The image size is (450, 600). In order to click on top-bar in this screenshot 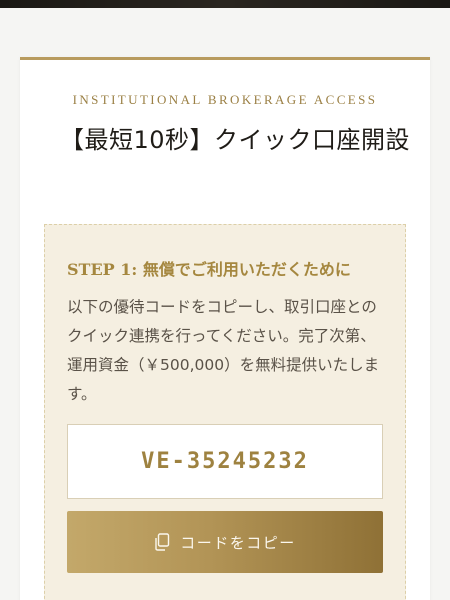, I will do `click(225, 4)`.